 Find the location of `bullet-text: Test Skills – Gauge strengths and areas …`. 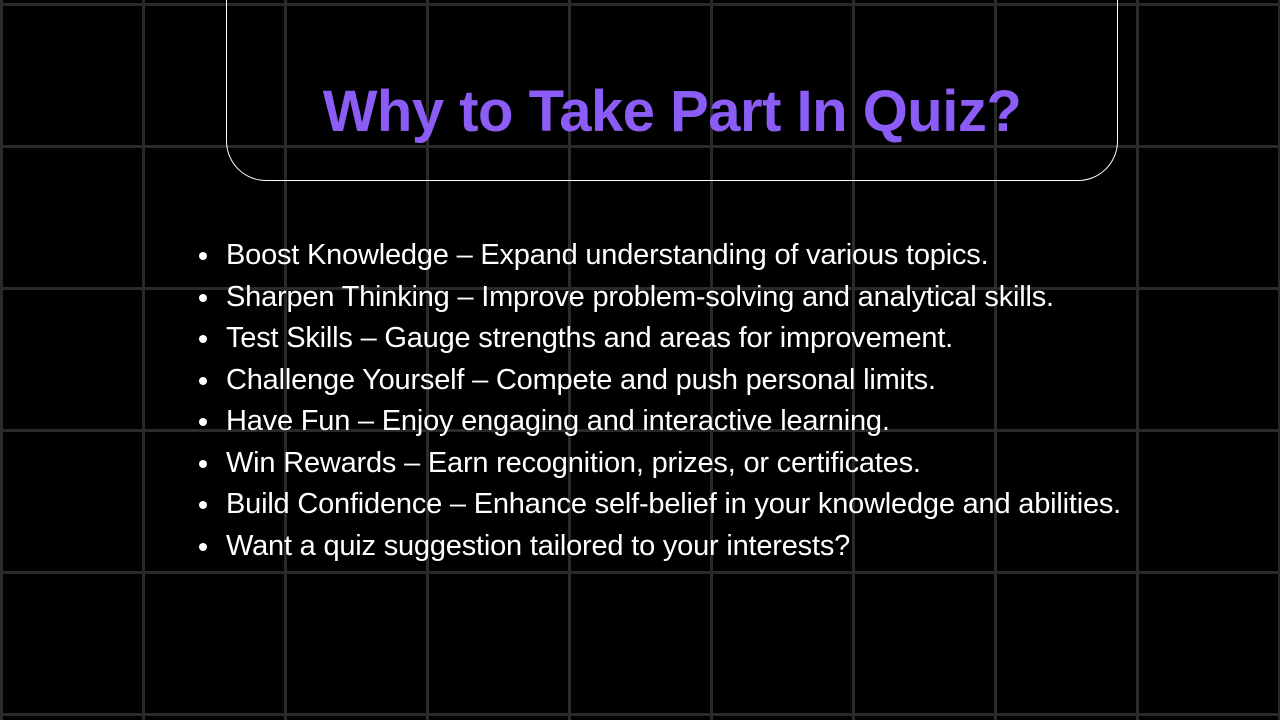

bullet-text: Test Skills – Gauge strengths and areas … is located at coordinates (590, 338).